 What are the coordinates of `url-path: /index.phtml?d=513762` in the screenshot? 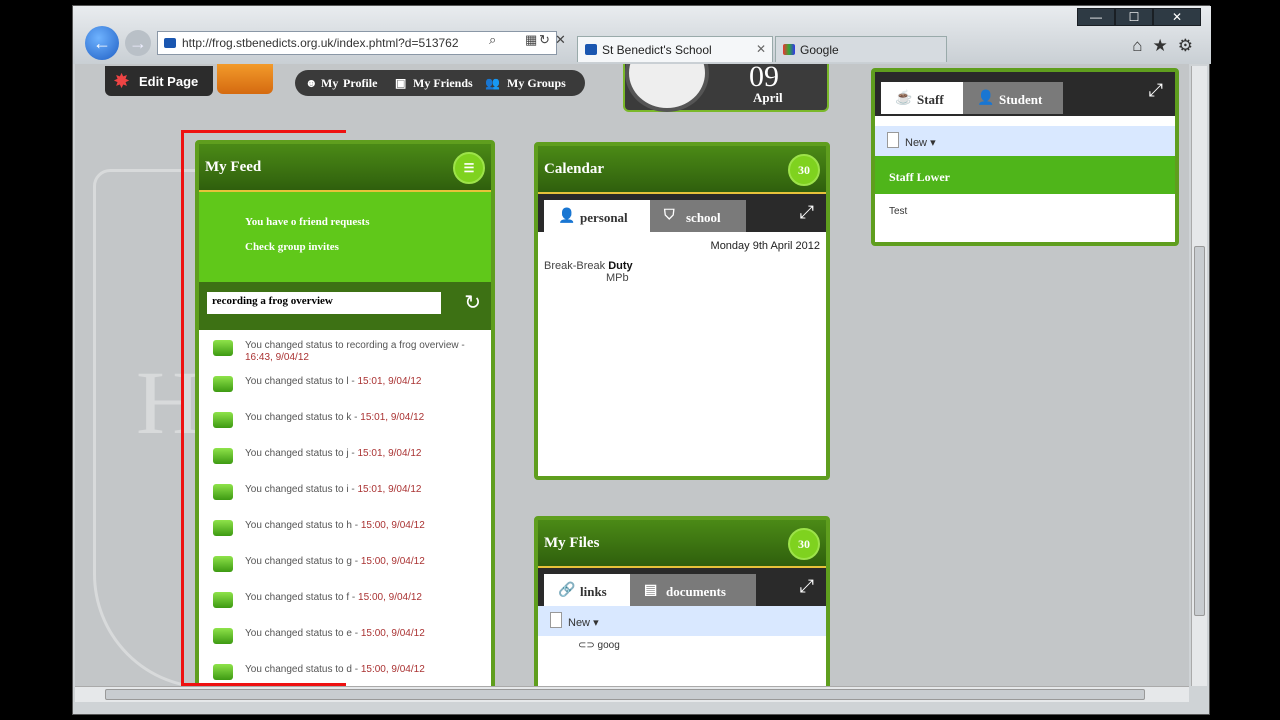 It's located at (396, 43).